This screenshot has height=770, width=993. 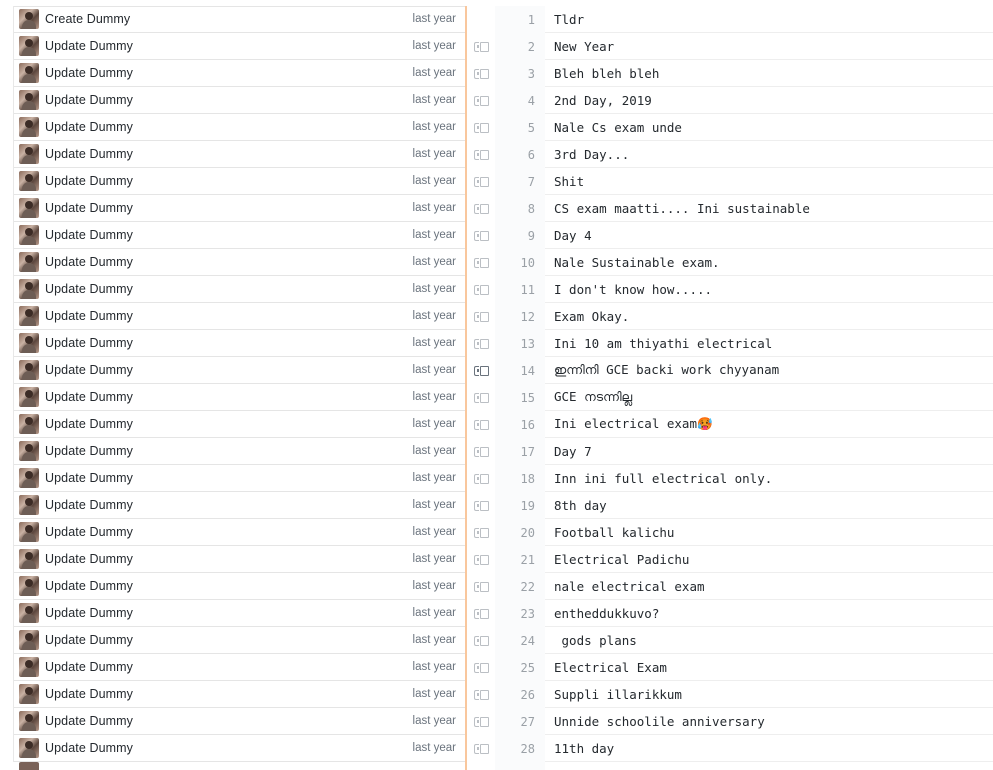 What do you see at coordinates (520, 478) in the screenshot?
I see `line-number: 18` at bounding box center [520, 478].